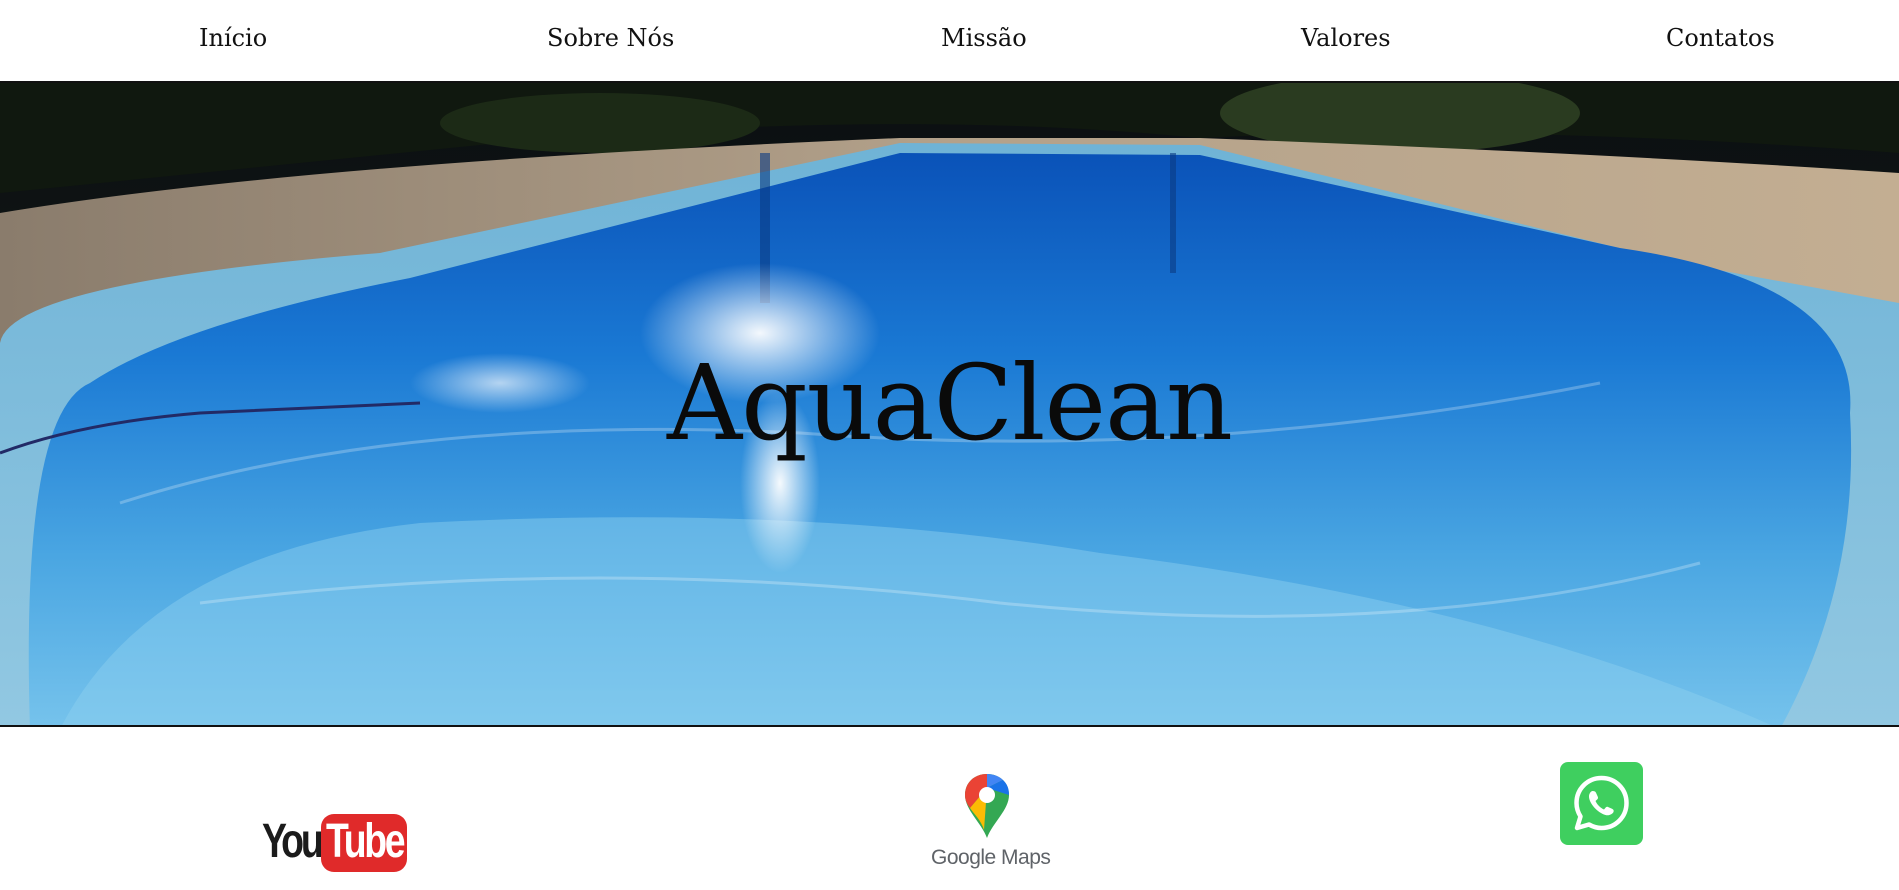 Image resolution: width=1899 pixels, height=890 pixels. I want to click on youtube-link: You Tube, so click(335, 843).